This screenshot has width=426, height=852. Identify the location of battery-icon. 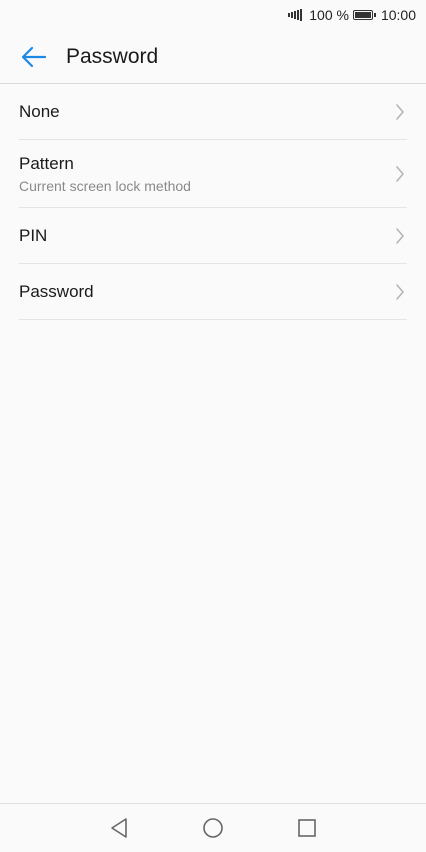
(364, 15).